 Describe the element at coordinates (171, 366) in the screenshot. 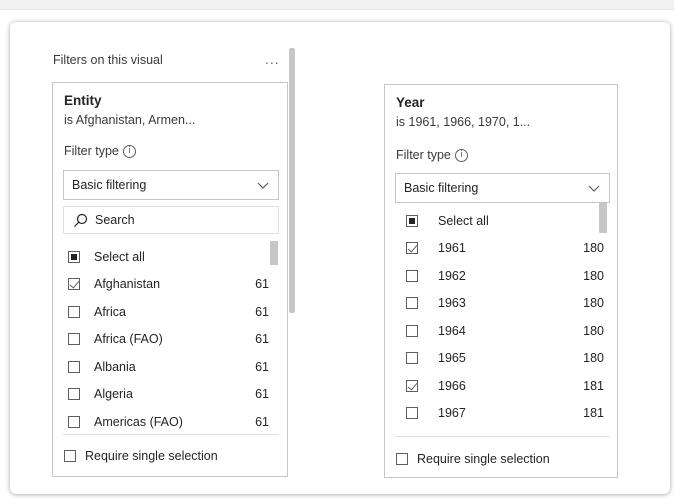

I see `list-item: Albania 61` at that location.